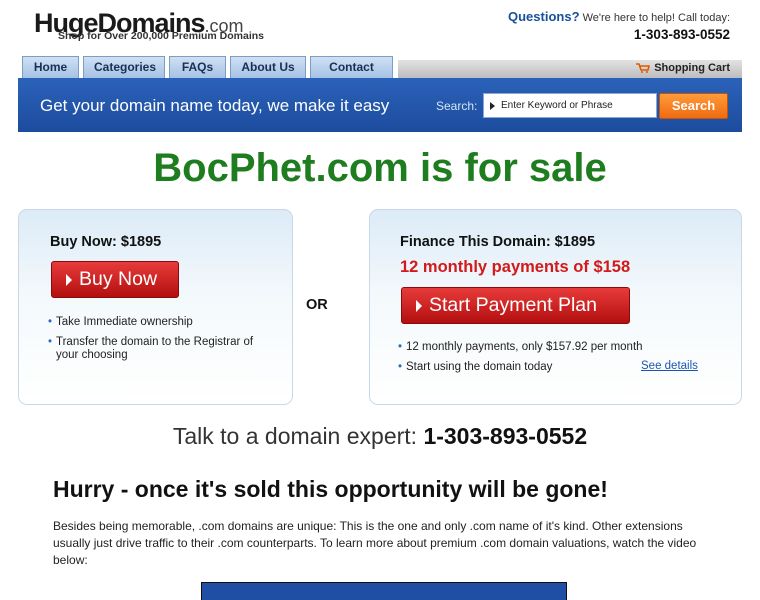 The height and width of the screenshot is (600, 760). What do you see at coordinates (513, 305) in the screenshot?
I see `payment-plan-button-label: Start Payment Plan` at bounding box center [513, 305].